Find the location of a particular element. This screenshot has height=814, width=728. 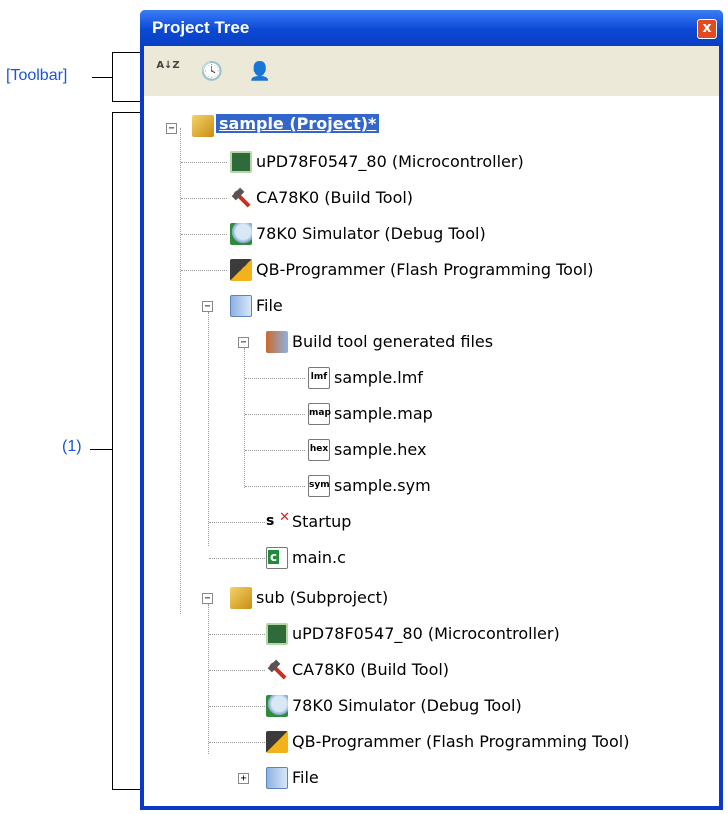

subproject-collapse-toggle: − is located at coordinates (207, 598).